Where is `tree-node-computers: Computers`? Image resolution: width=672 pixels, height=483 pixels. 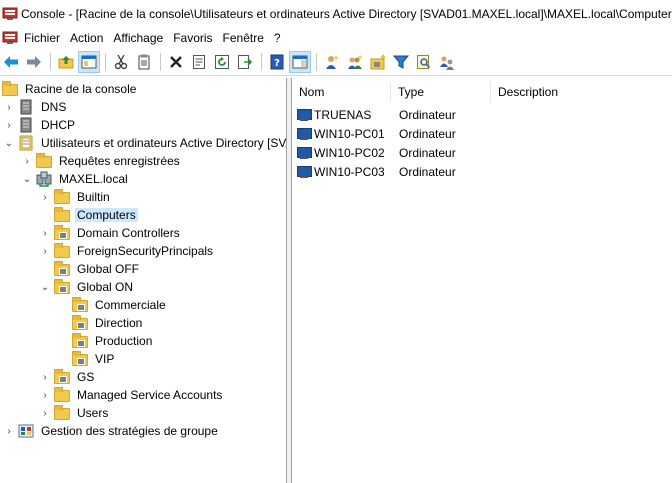
tree-node-computers: Computers is located at coordinates (88, 215).